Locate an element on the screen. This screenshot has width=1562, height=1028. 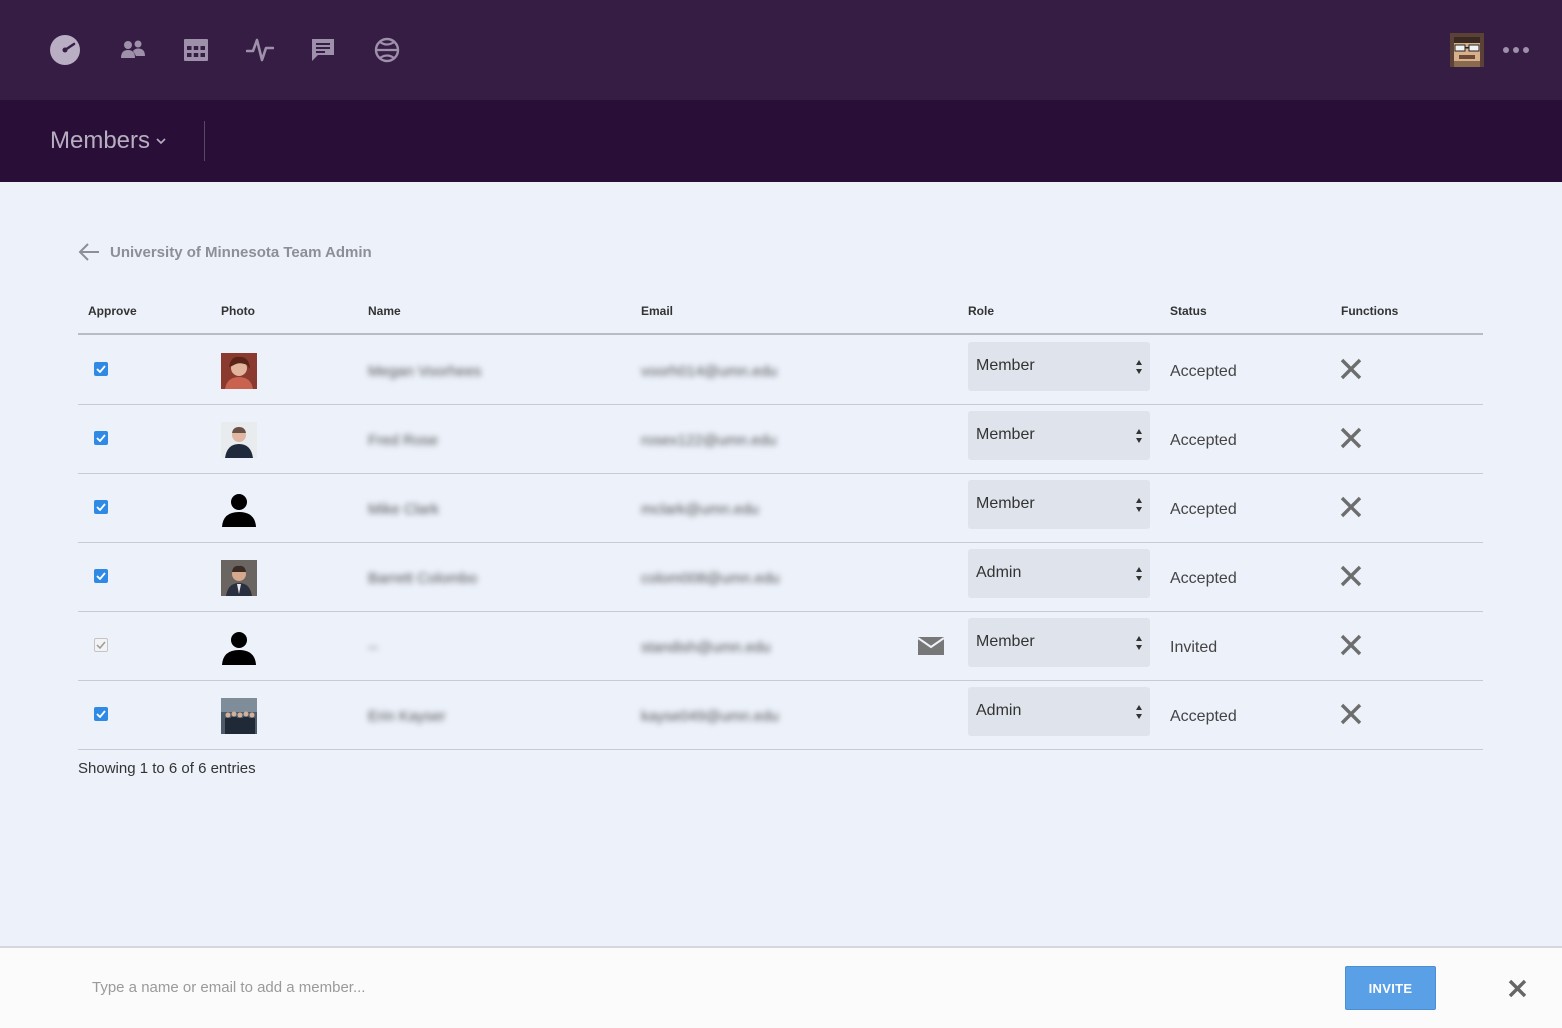
arrow-left-icon is located at coordinates (88, 252).